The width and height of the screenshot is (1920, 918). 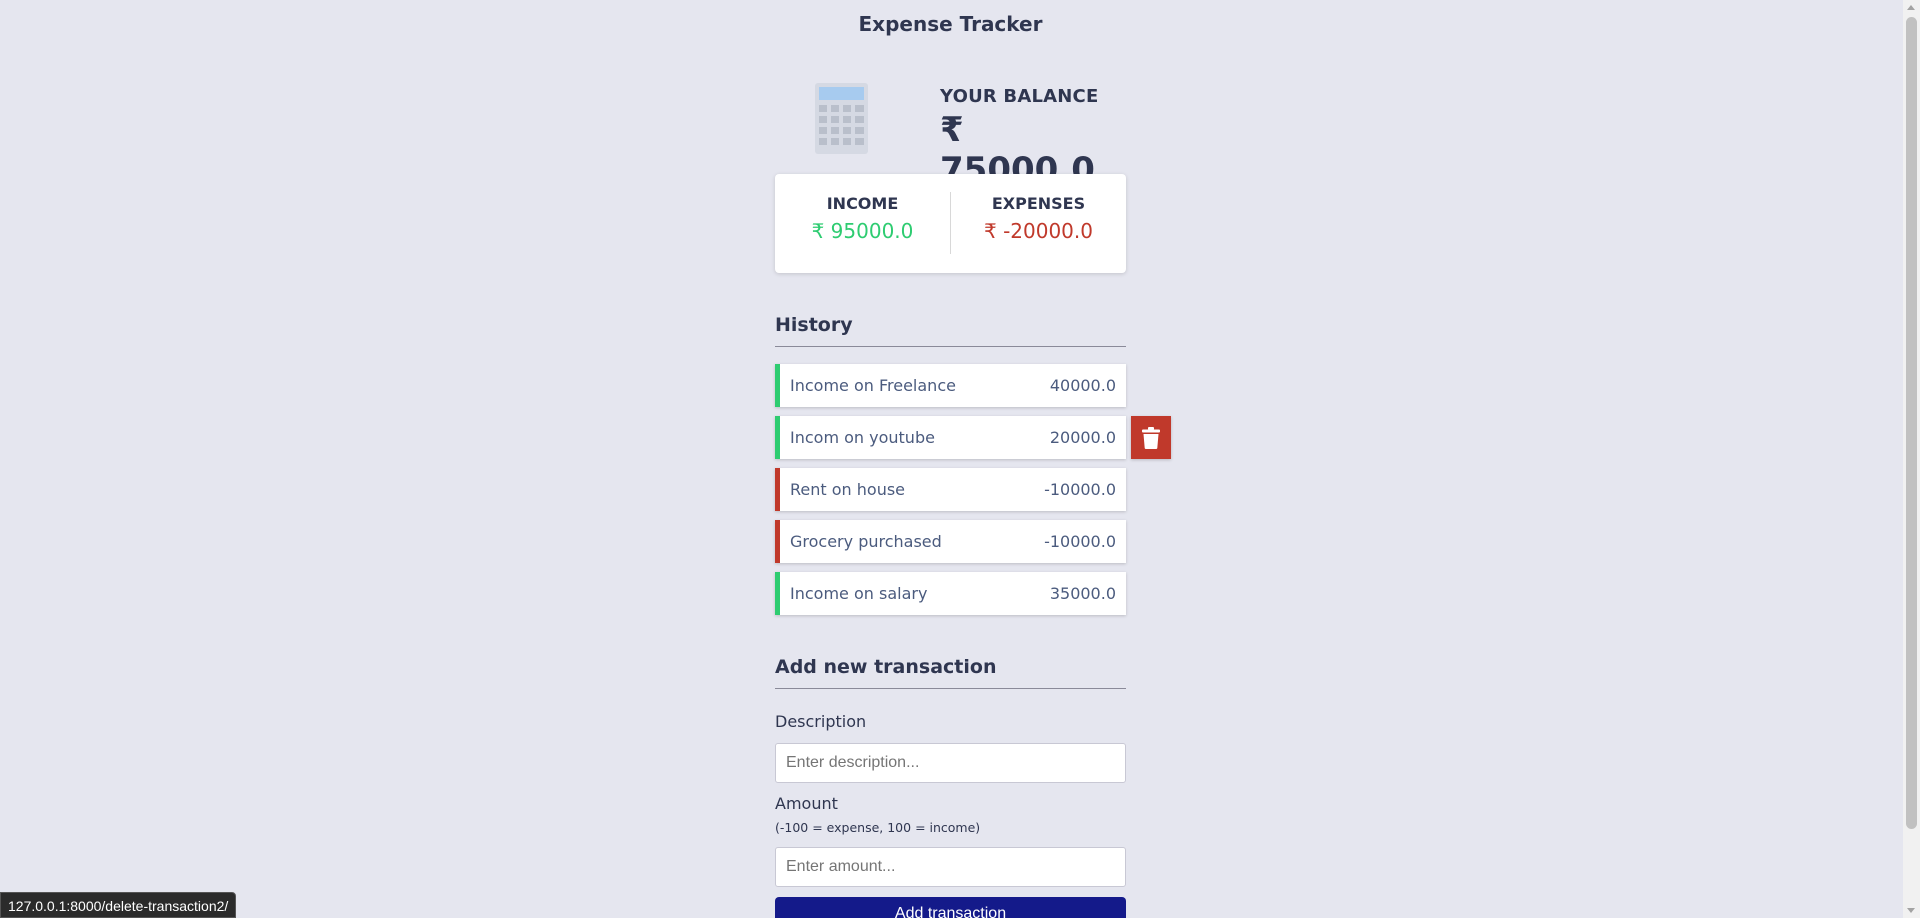 What do you see at coordinates (950, 867) in the screenshot?
I see `amount-input` at bounding box center [950, 867].